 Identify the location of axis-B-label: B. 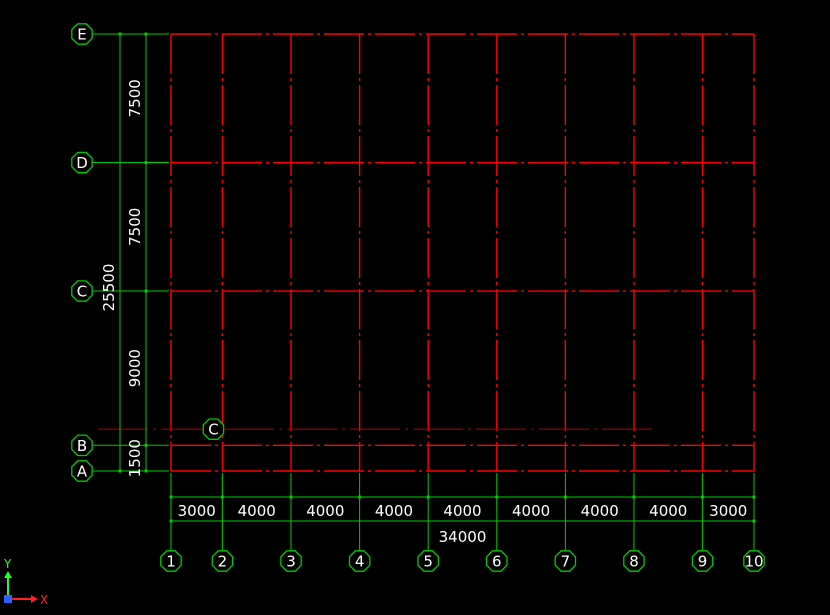
(82, 446).